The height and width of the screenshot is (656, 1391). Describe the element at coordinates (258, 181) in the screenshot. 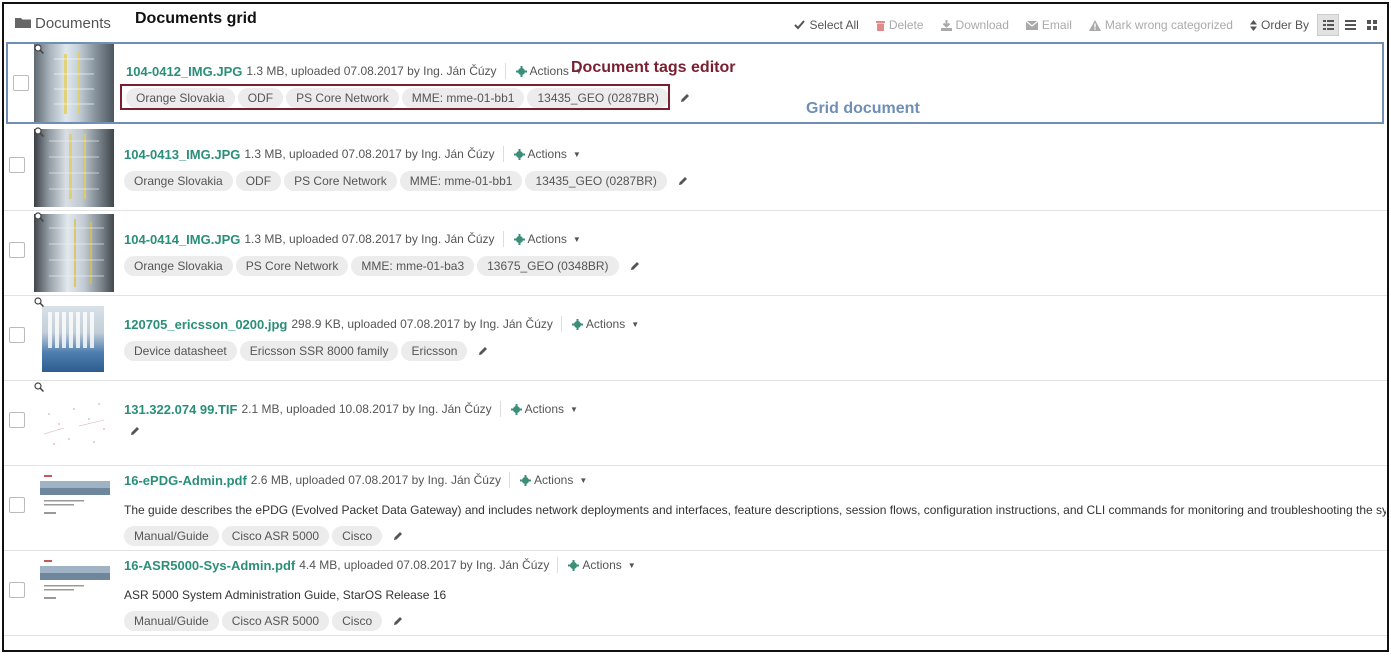

I see `tag: ODF` at that location.